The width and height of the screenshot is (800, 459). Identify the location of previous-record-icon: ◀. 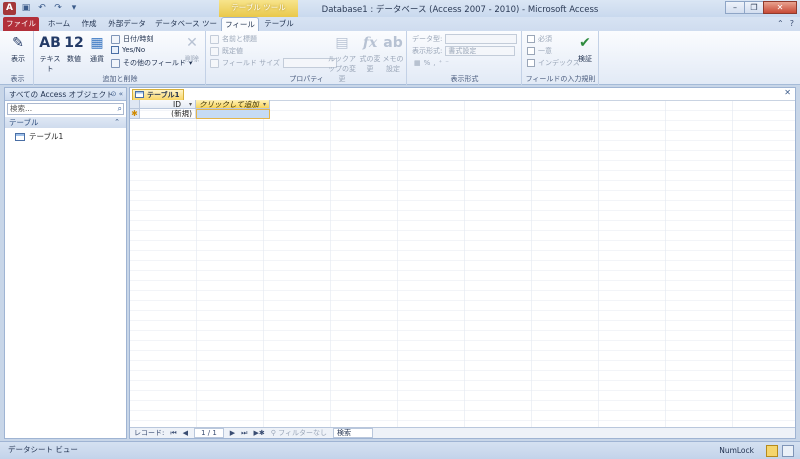
(185, 433).